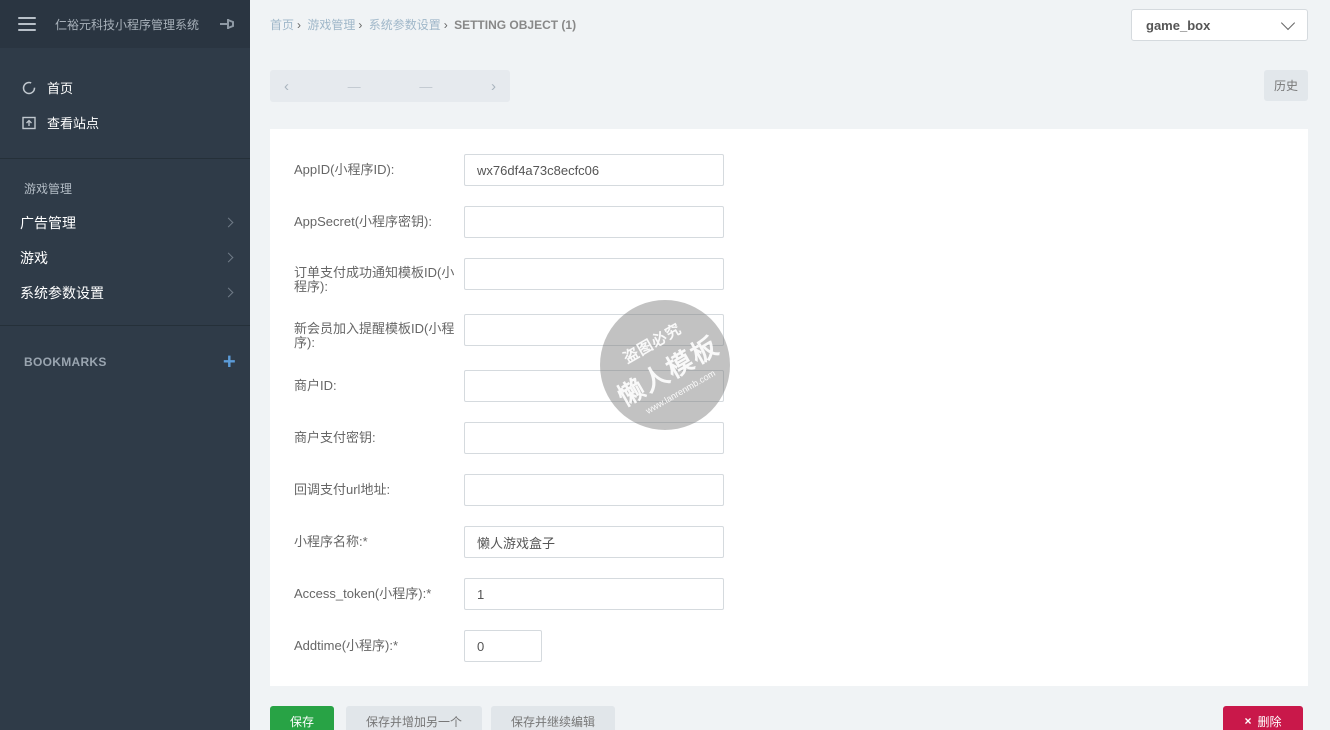 This screenshot has height=730, width=1330. I want to click on field-label-app-name: 小程序名称:*, so click(331, 541).